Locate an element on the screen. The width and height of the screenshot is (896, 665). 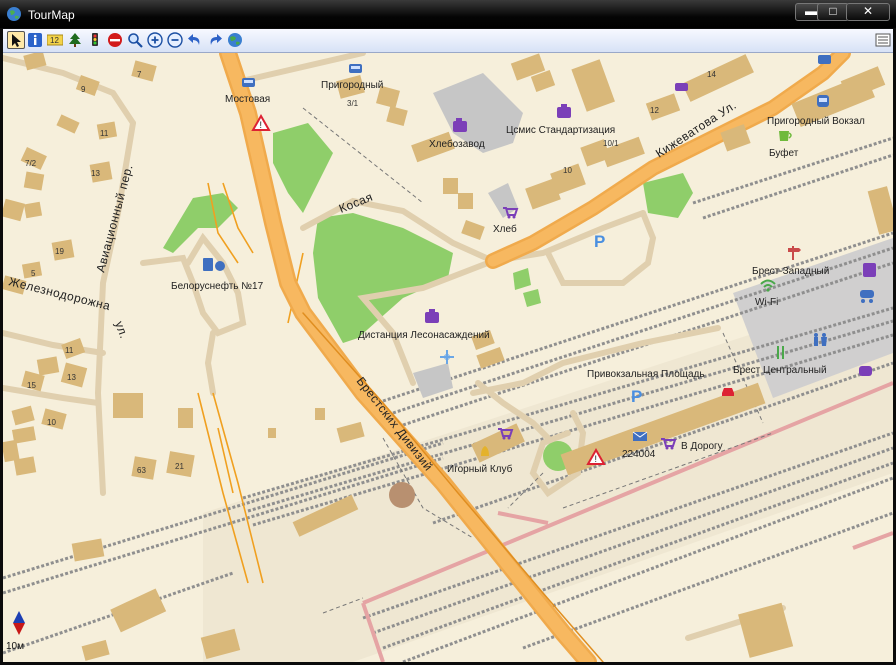
undo-icon is located at coordinates (195, 40).